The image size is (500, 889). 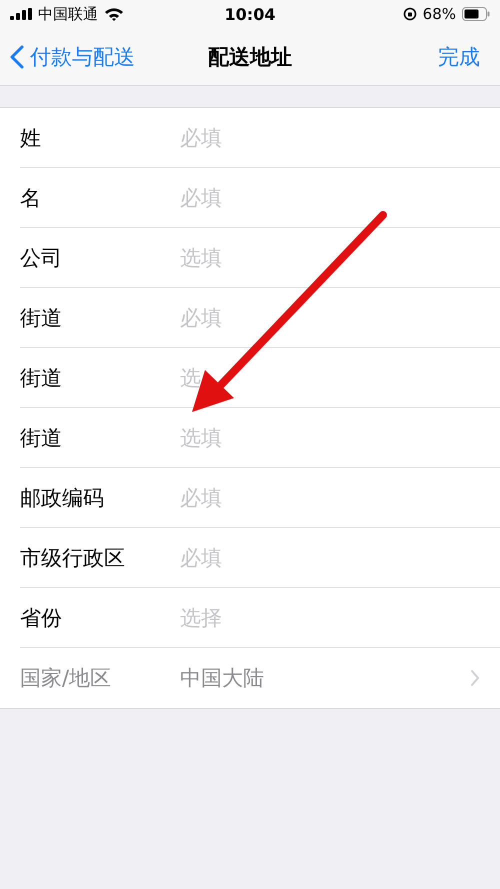 What do you see at coordinates (250, 14) in the screenshot?
I see `status-time: 10:04` at bounding box center [250, 14].